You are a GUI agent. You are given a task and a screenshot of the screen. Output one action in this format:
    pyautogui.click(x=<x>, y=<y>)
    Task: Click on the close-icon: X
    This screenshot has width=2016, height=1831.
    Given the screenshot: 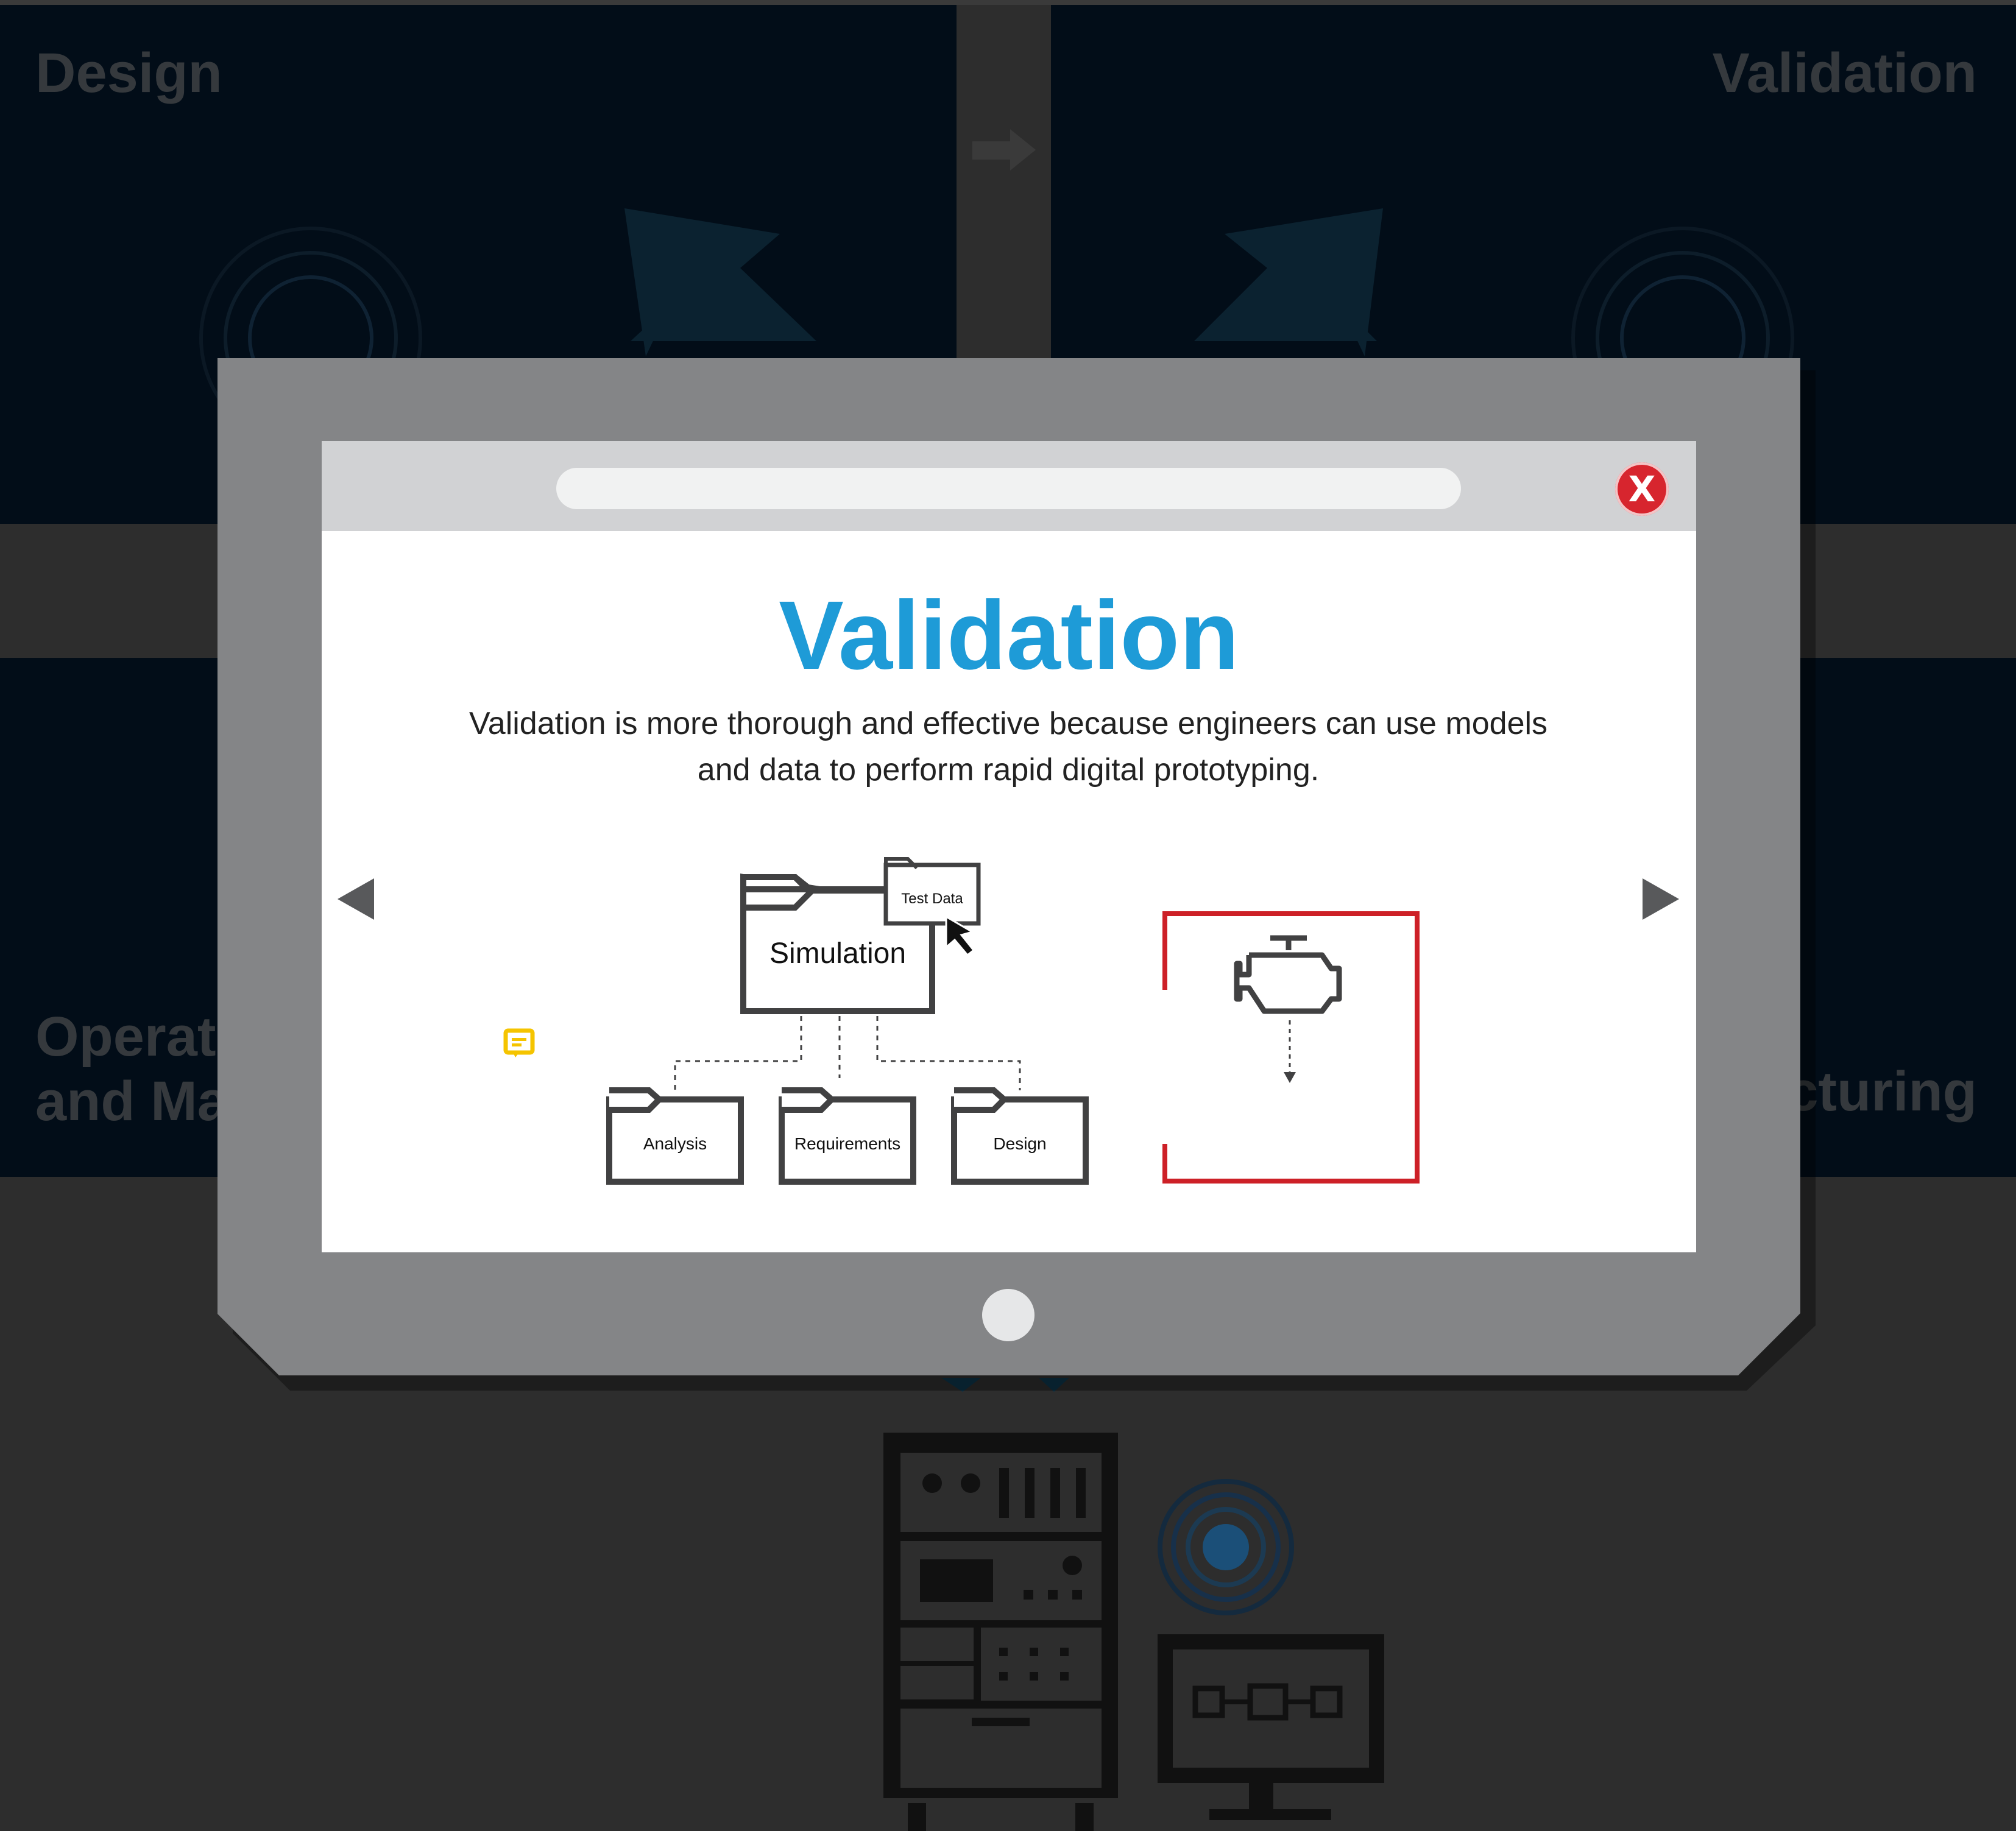 What is the action you would take?
    pyautogui.click(x=1642, y=489)
    